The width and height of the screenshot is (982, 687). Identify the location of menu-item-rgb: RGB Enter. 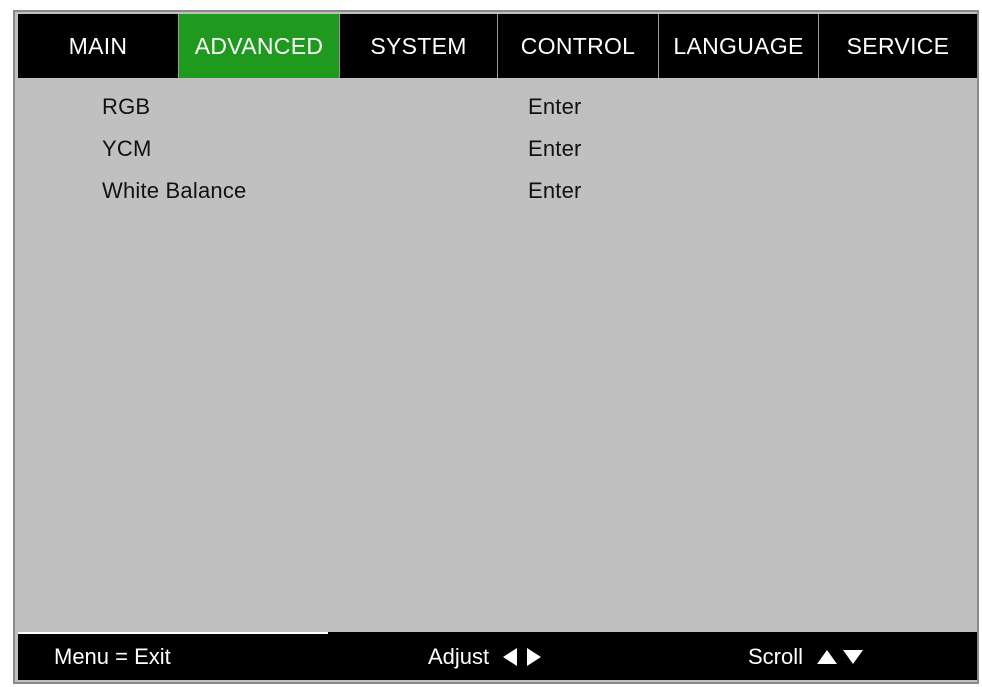
(497, 108).